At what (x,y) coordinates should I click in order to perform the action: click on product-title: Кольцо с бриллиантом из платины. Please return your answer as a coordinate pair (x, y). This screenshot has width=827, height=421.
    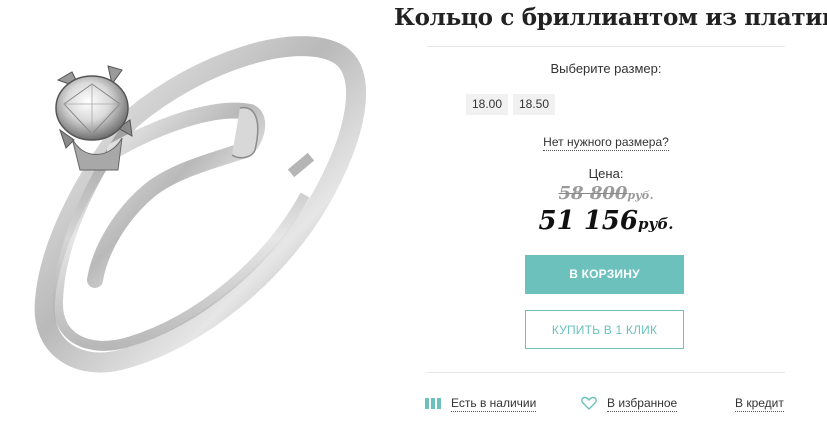
    Looking at the image, I should click on (610, 17).